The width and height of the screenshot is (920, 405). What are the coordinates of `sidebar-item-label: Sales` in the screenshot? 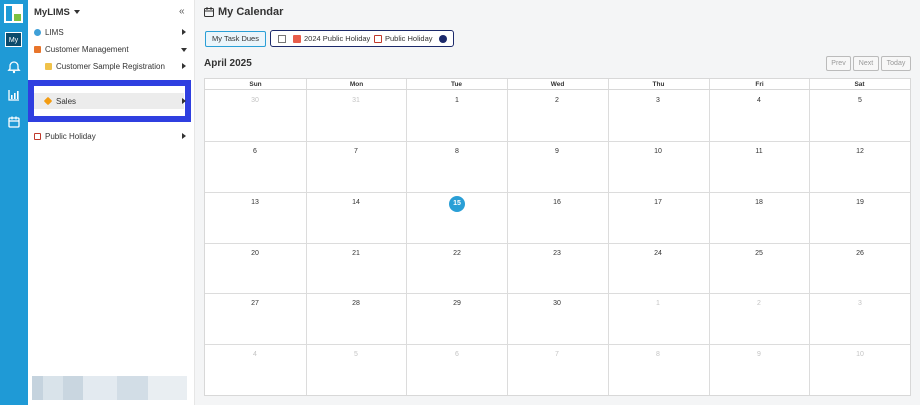 It's located at (66, 101).